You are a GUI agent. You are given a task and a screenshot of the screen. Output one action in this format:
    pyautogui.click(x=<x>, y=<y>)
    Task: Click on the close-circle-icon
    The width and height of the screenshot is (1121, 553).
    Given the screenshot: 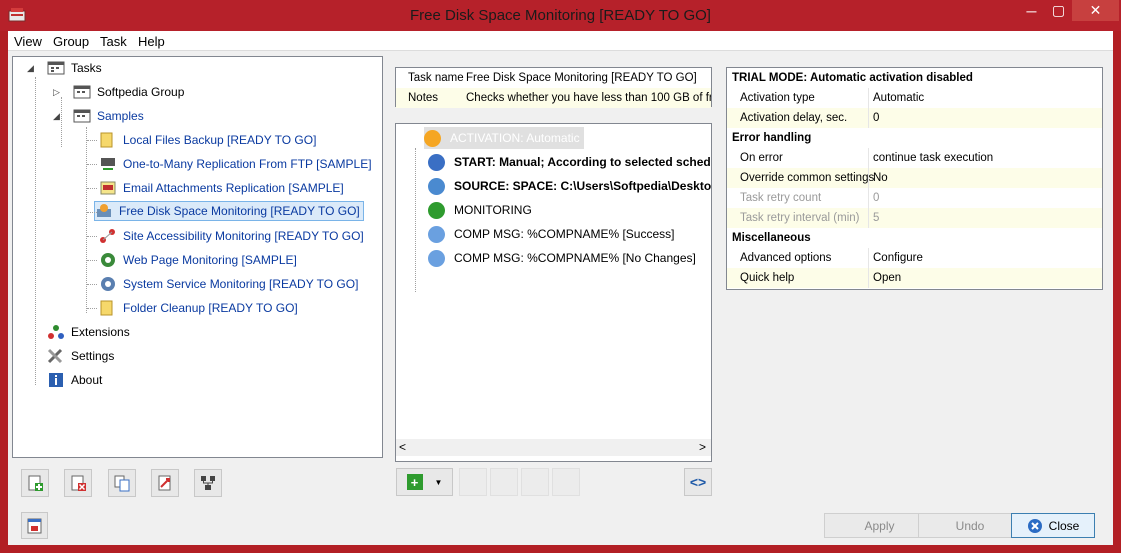 What is the action you would take?
    pyautogui.click(x=1034, y=525)
    